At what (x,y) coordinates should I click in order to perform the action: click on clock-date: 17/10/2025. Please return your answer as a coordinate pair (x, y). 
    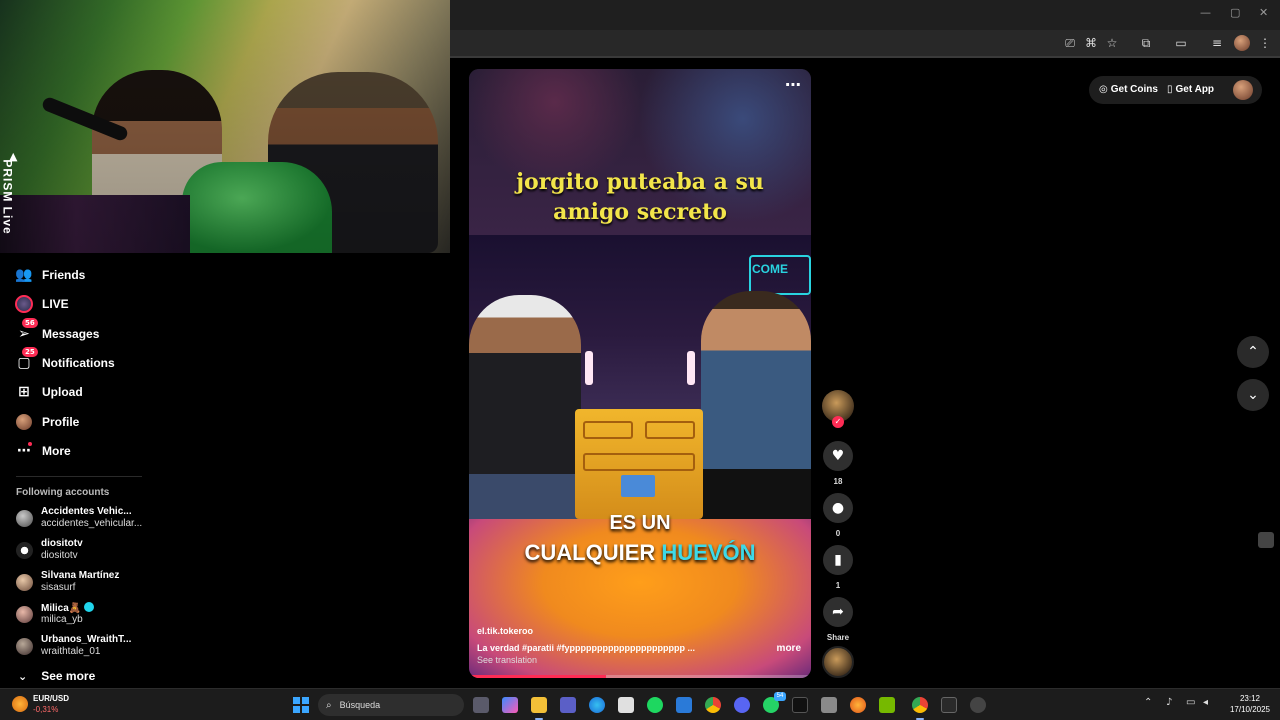
    Looking at the image, I should click on (1250, 709).